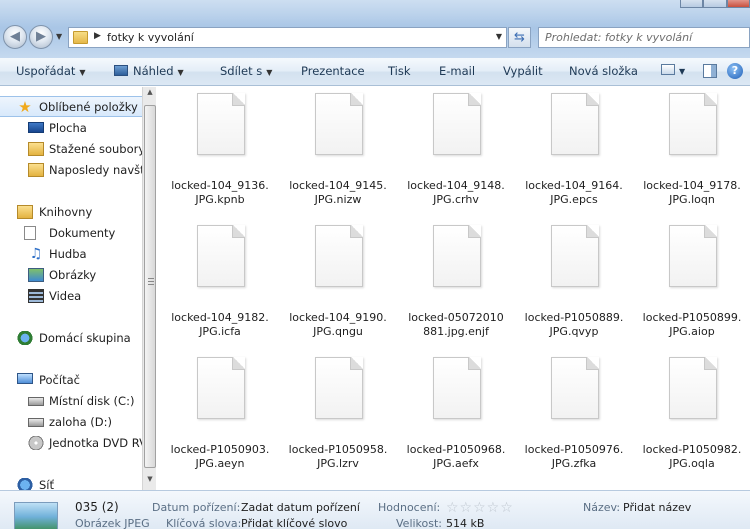 This screenshot has width=750, height=529. Describe the element at coordinates (692, 151) in the screenshot. I see `file-item: locked-104_9178. JPG.loqn` at that location.